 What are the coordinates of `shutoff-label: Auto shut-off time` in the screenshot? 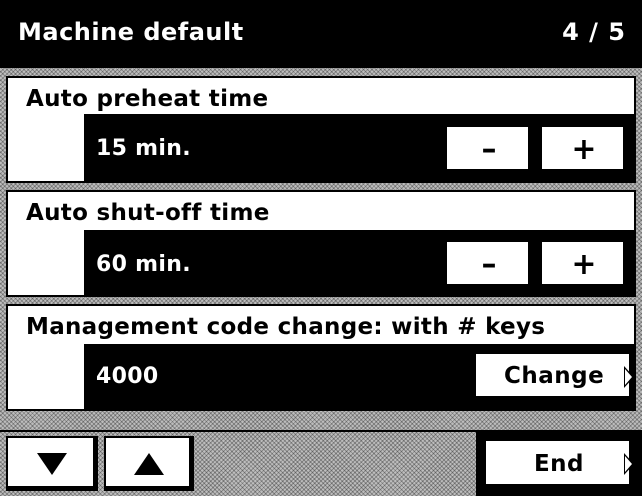 It's located at (148, 213).